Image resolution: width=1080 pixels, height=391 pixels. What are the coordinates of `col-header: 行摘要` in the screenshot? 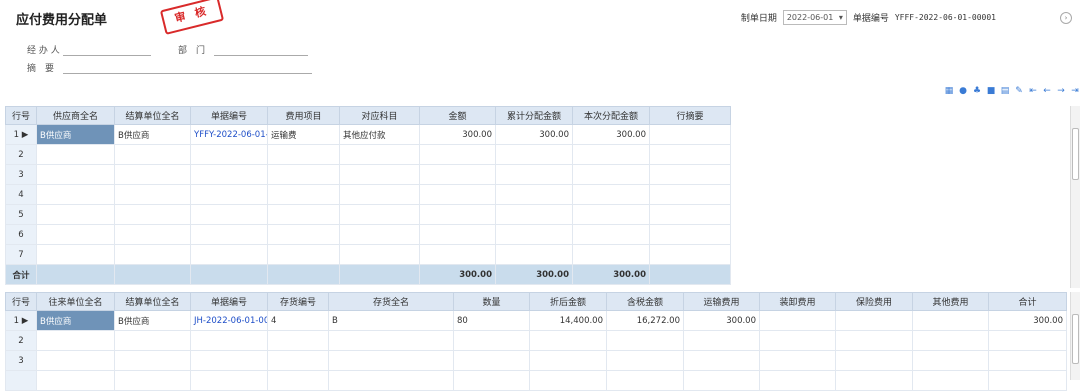 It's located at (690, 115).